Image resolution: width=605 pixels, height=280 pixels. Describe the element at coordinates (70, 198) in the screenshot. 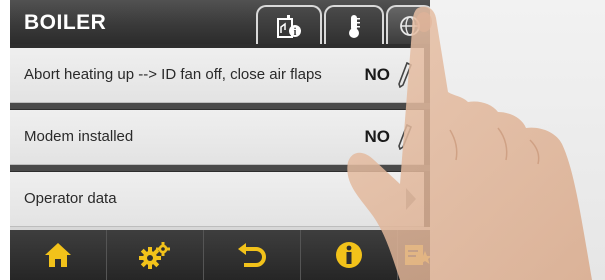

I see `row-label: Operator data` at that location.